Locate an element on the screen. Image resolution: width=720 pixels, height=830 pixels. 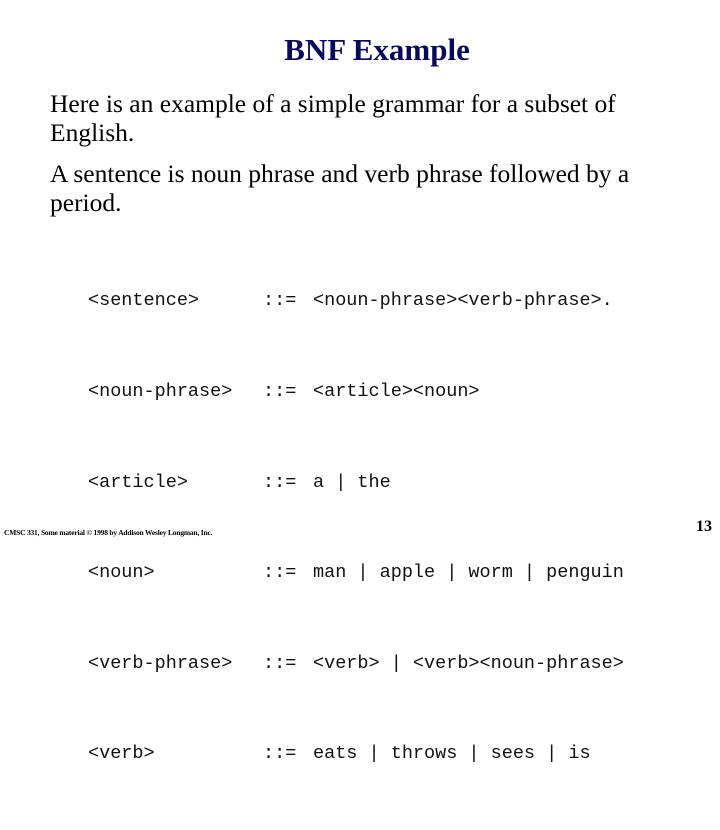
rule-rhs: <article><noun> is located at coordinates (396, 392).